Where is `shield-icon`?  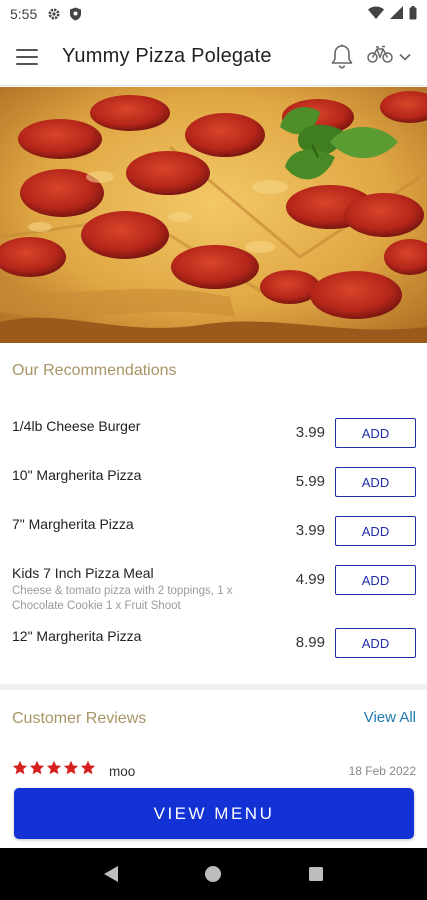 shield-icon is located at coordinates (75, 14).